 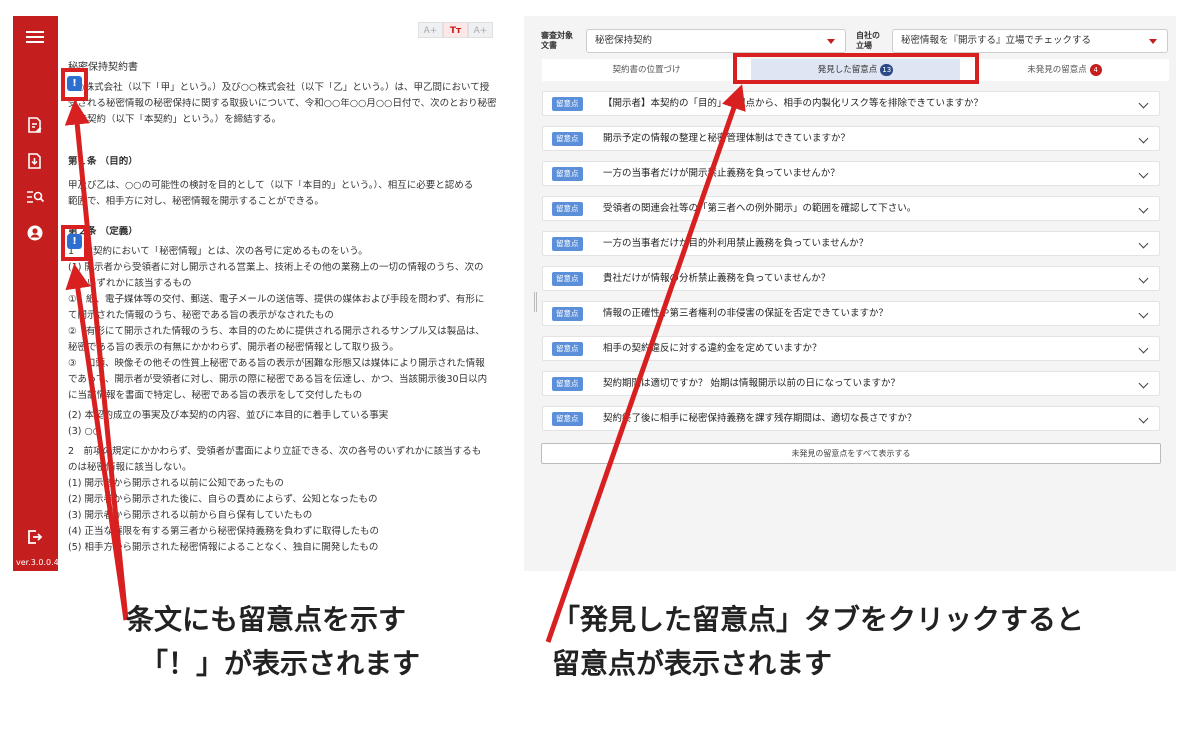 I want to click on document-line: 保持契約（以下「本契約」という。）を締結する。, so click(x=175, y=119).